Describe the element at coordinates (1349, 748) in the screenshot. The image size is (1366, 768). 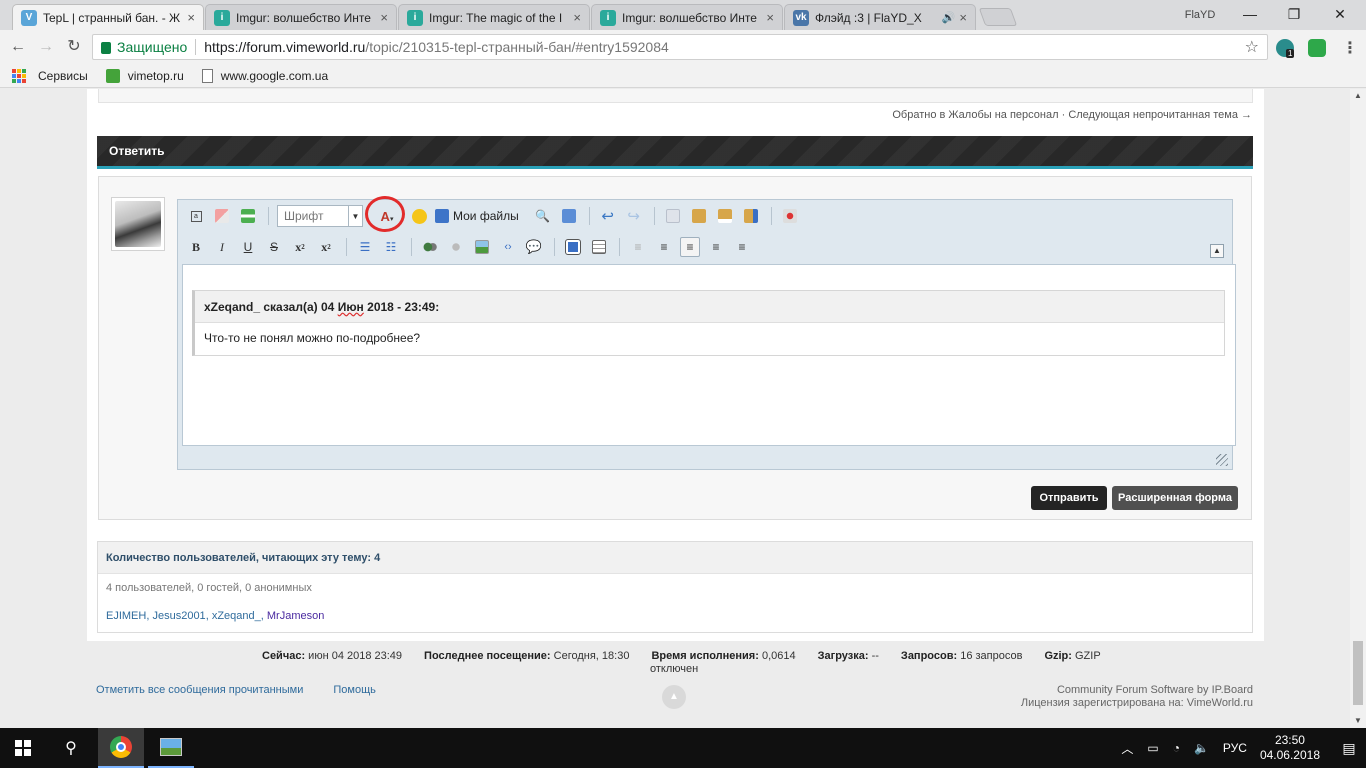
I see `notification-icon: ▤` at that location.